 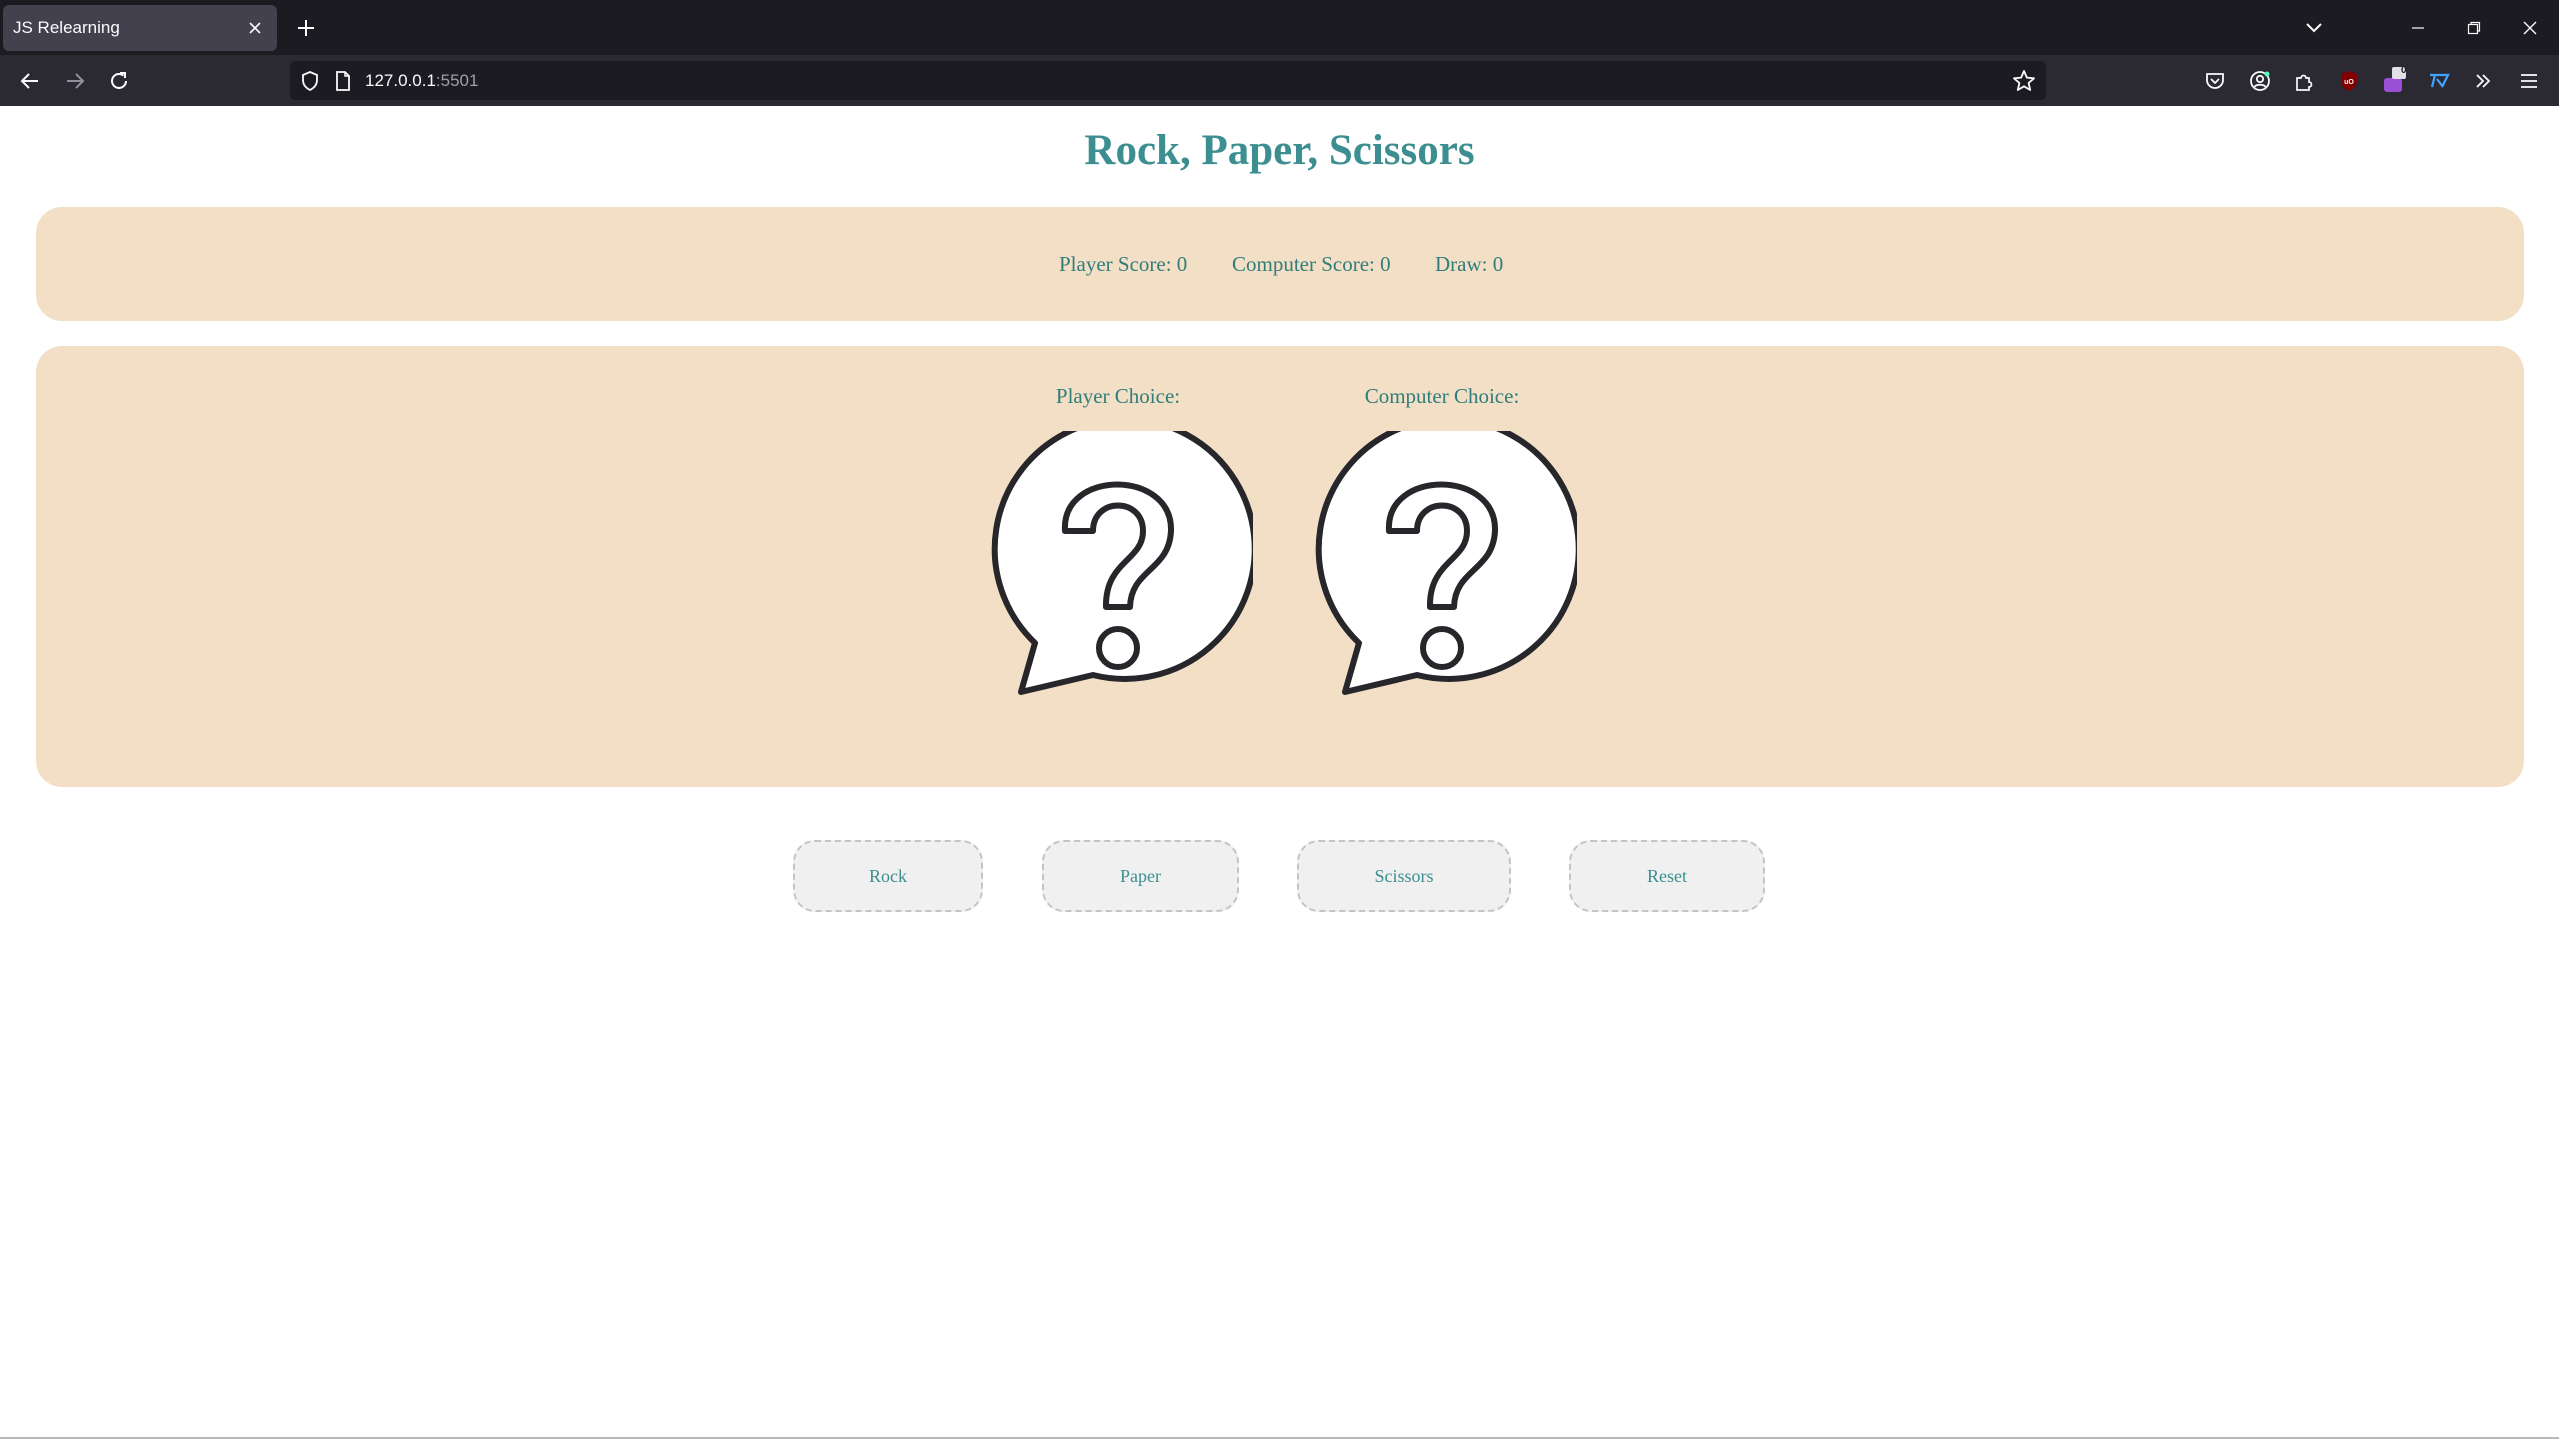 I want to click on browser-tab-bar: JS Relearning, so click(x=1279, y=27).